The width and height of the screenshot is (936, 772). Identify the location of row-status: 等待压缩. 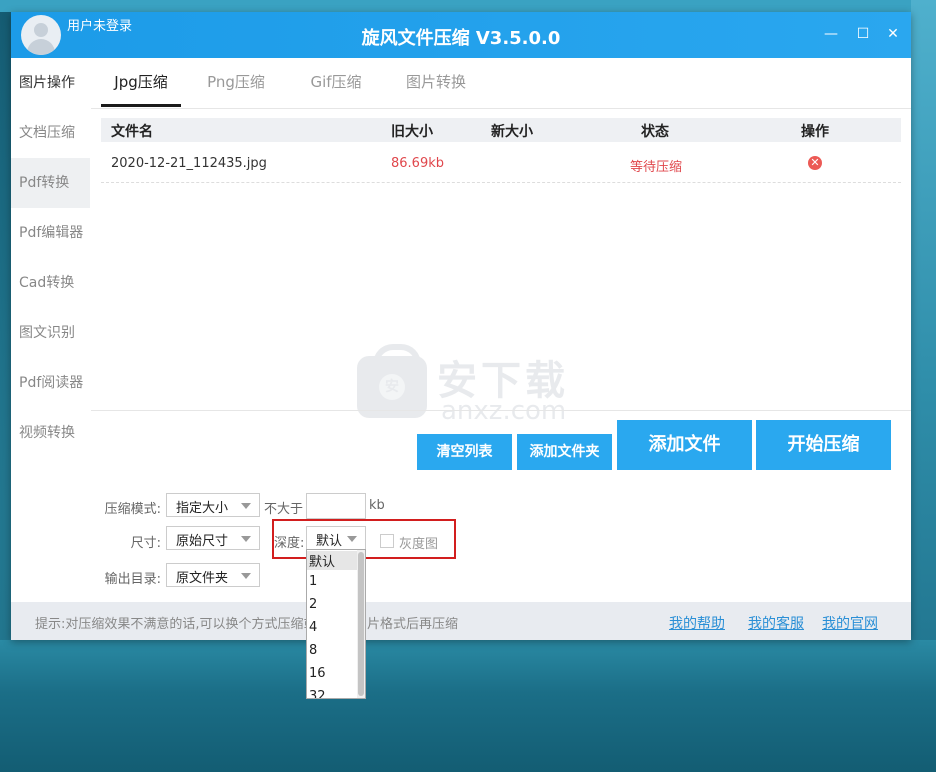
(656, 167).